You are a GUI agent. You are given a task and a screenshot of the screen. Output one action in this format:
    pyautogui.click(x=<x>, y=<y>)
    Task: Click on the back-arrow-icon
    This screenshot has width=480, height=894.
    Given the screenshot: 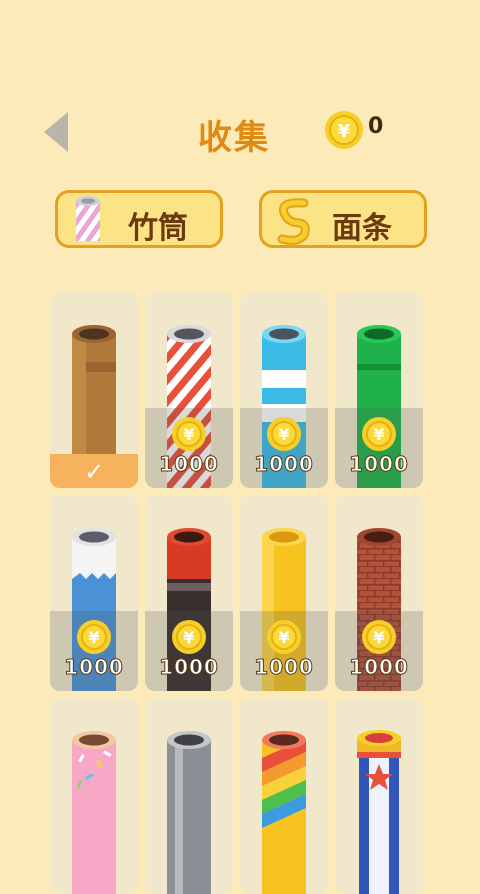 What is the action you would take?
    pyautogui.click(x=57, y=132)
    